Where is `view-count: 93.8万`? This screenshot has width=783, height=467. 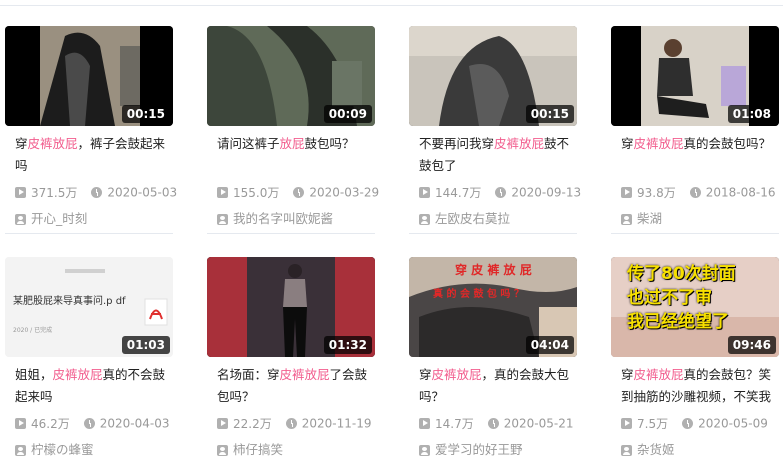
view-count: 93.8万 is located at coordinates (656, 193).